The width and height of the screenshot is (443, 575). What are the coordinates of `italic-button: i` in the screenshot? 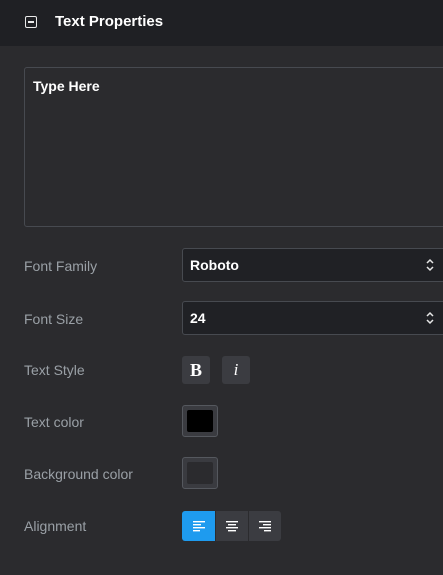 It's located at (236, 370).